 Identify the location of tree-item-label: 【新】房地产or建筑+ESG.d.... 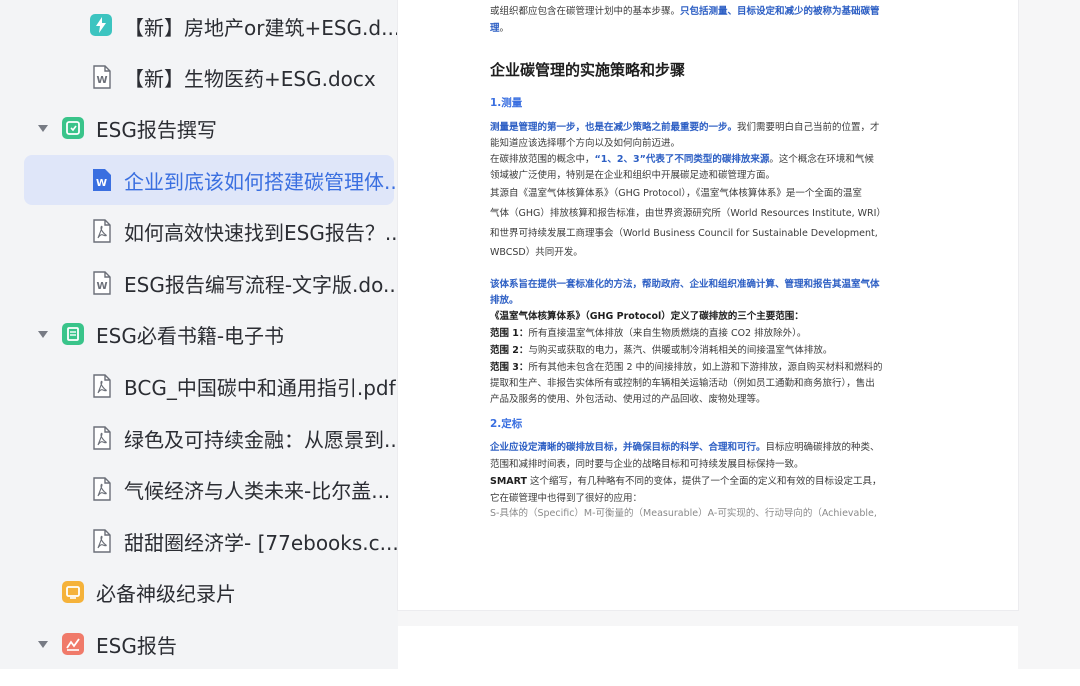
(261, 27).